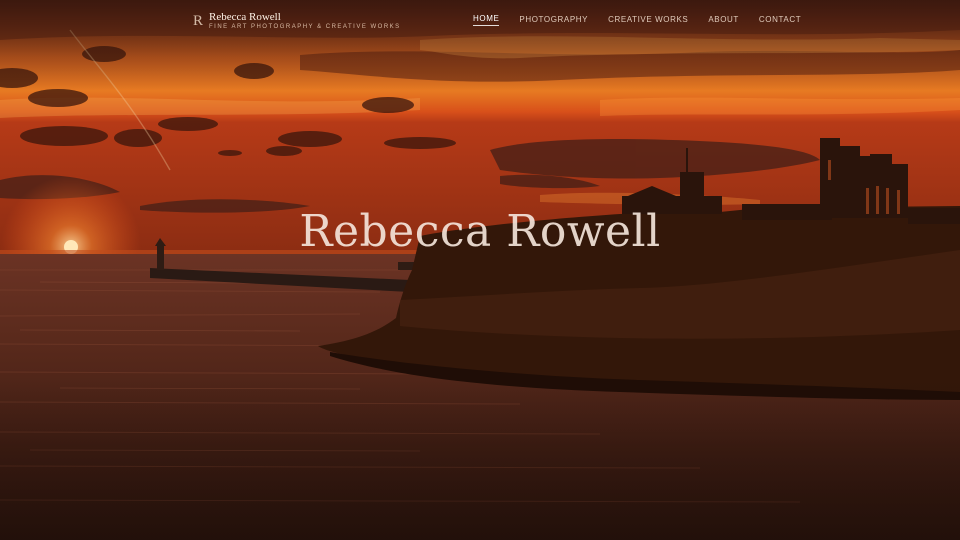  I want to click on hero-copy: Rebecca Rowell, so click(480, 236).